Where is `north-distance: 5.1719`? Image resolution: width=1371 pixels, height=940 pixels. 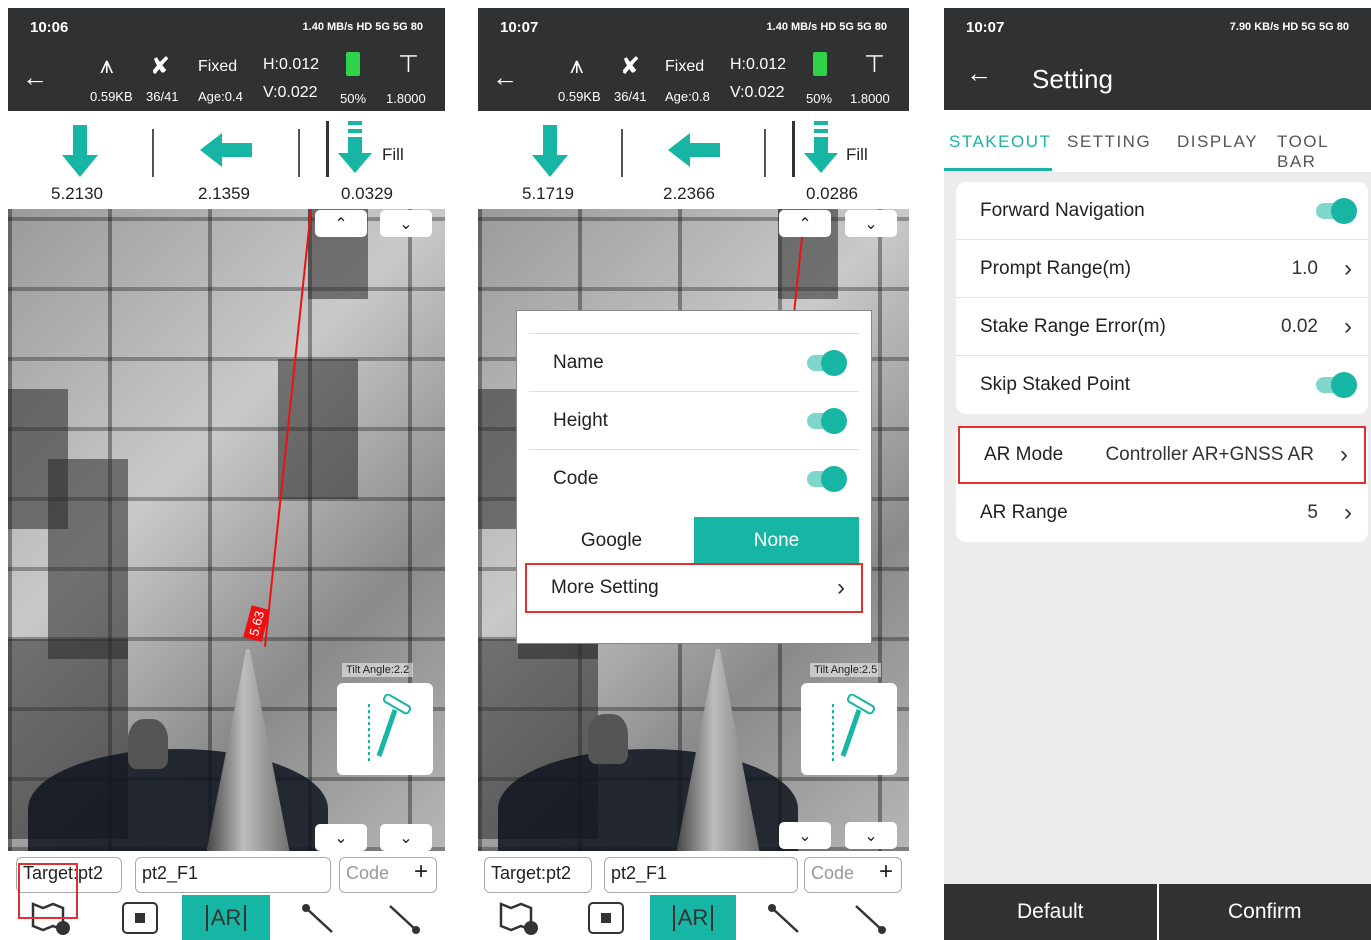 north-distance: 5.1719 is located at coordinates (548, 193).